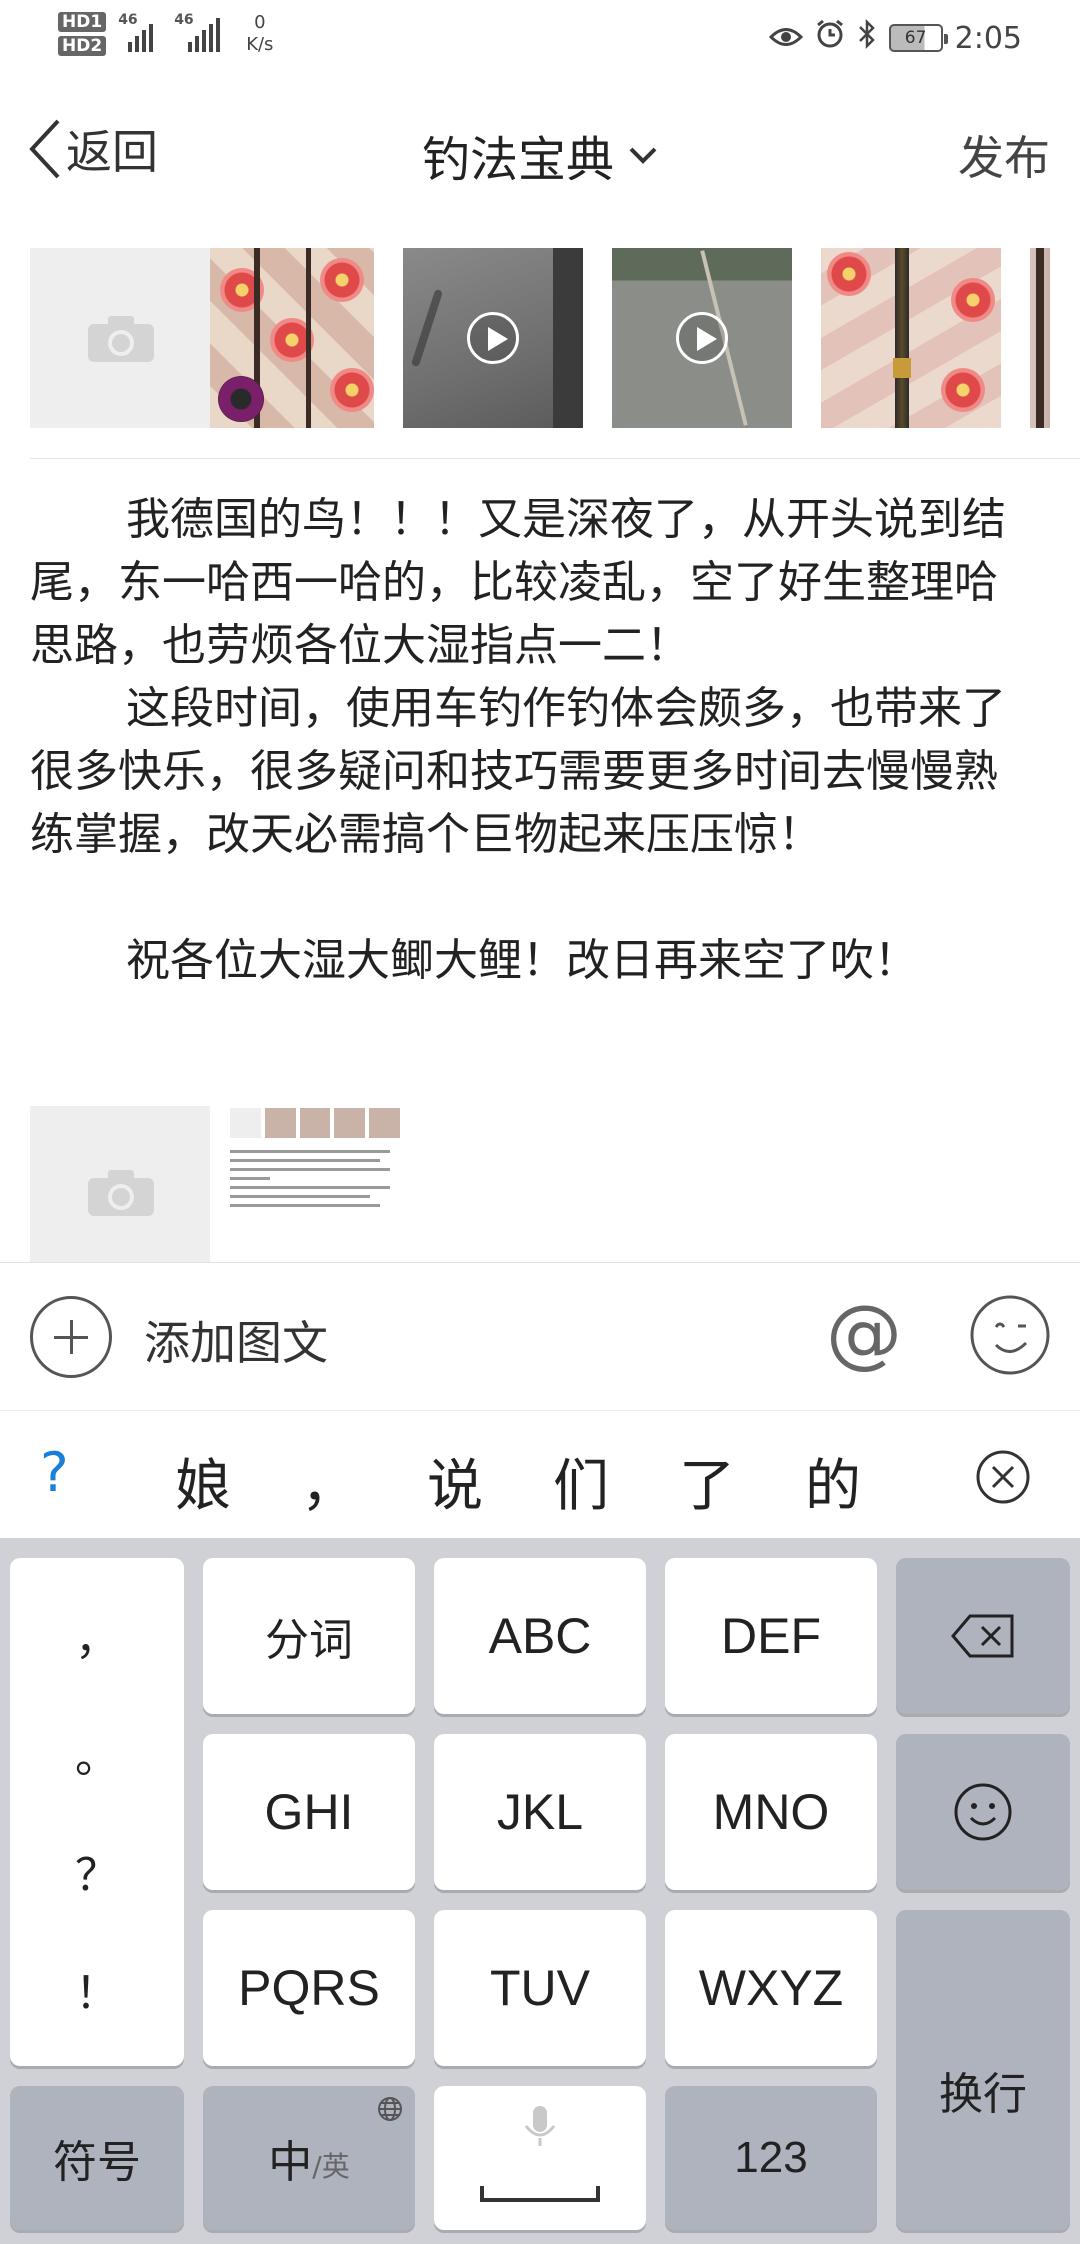 This screenshot has height=2244, width=1080. I want to click on add-content-label: 添加图文, so click(236, 1340).